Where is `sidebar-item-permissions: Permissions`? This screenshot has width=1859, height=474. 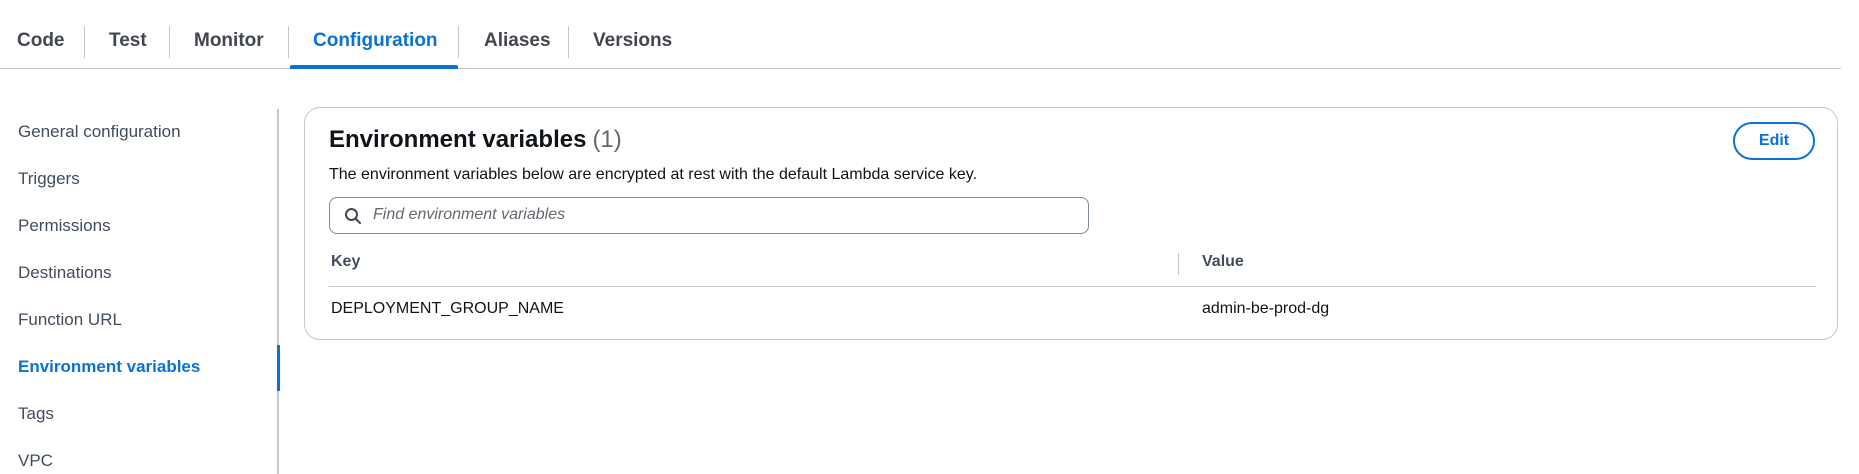 sidebar-item-permissions: Permissions is located at coordinates (64, 226).